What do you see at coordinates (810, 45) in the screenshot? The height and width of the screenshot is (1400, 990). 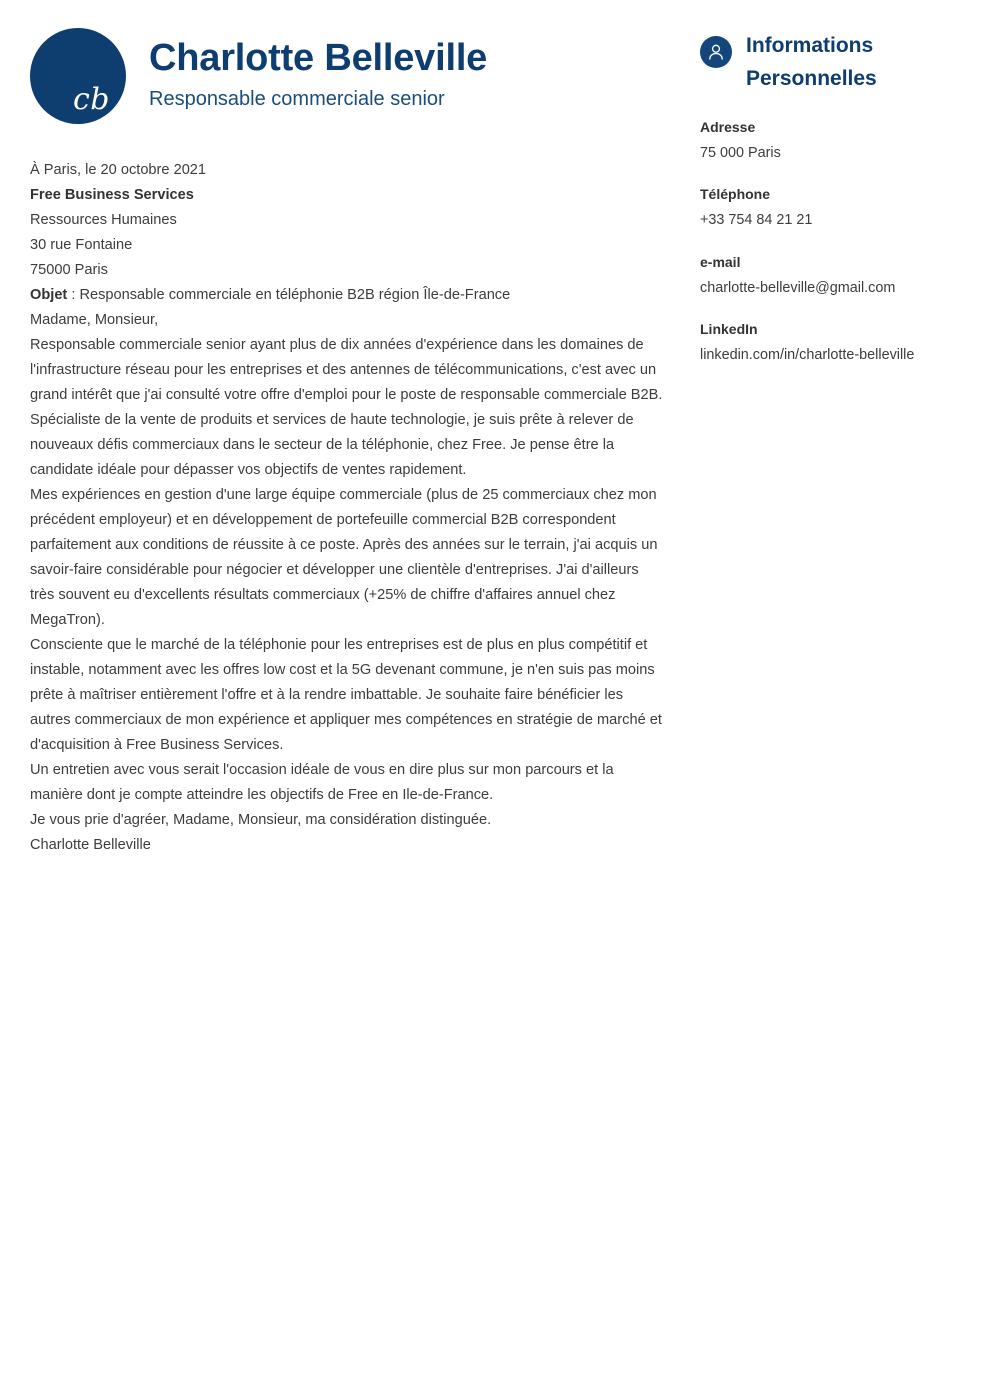 I see `sidebar-title-line-1: Informations` at bounding box center [810, 45].